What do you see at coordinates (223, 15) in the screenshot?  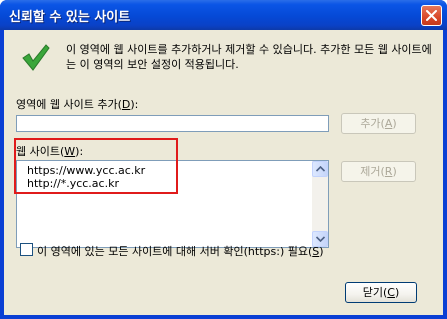 I see `title-bar: 신뢰할 수 있는 사이트` at bounding box center [223, 15].